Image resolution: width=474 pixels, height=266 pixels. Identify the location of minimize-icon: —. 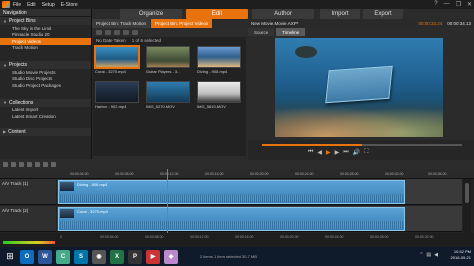
(447, 4).